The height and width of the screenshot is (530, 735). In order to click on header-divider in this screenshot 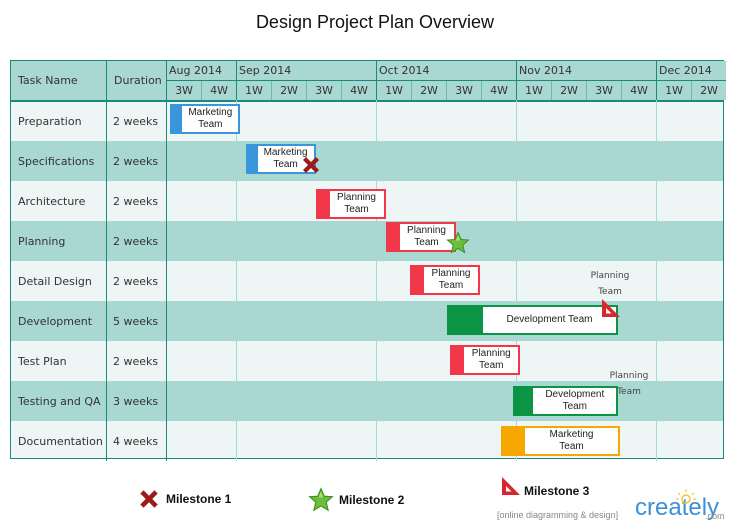, I will do `click(367, 101)`.